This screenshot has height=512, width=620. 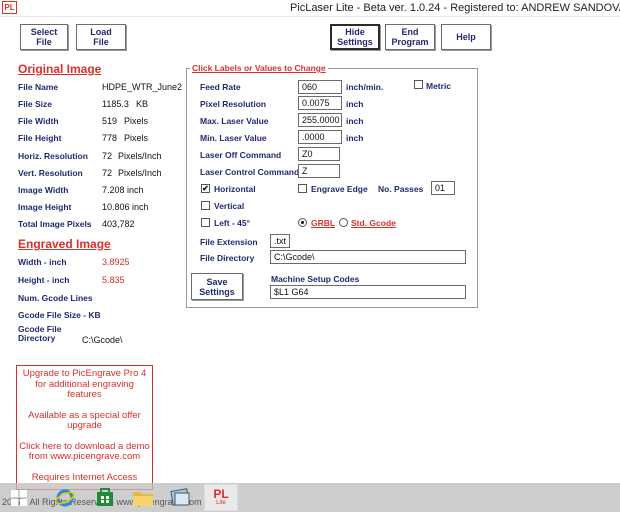 What do you see at coordinates (140, 173) in the screenshot?
I see `vert-resolution-unit: Pixels/Inch` at bounding box center [140, 173].